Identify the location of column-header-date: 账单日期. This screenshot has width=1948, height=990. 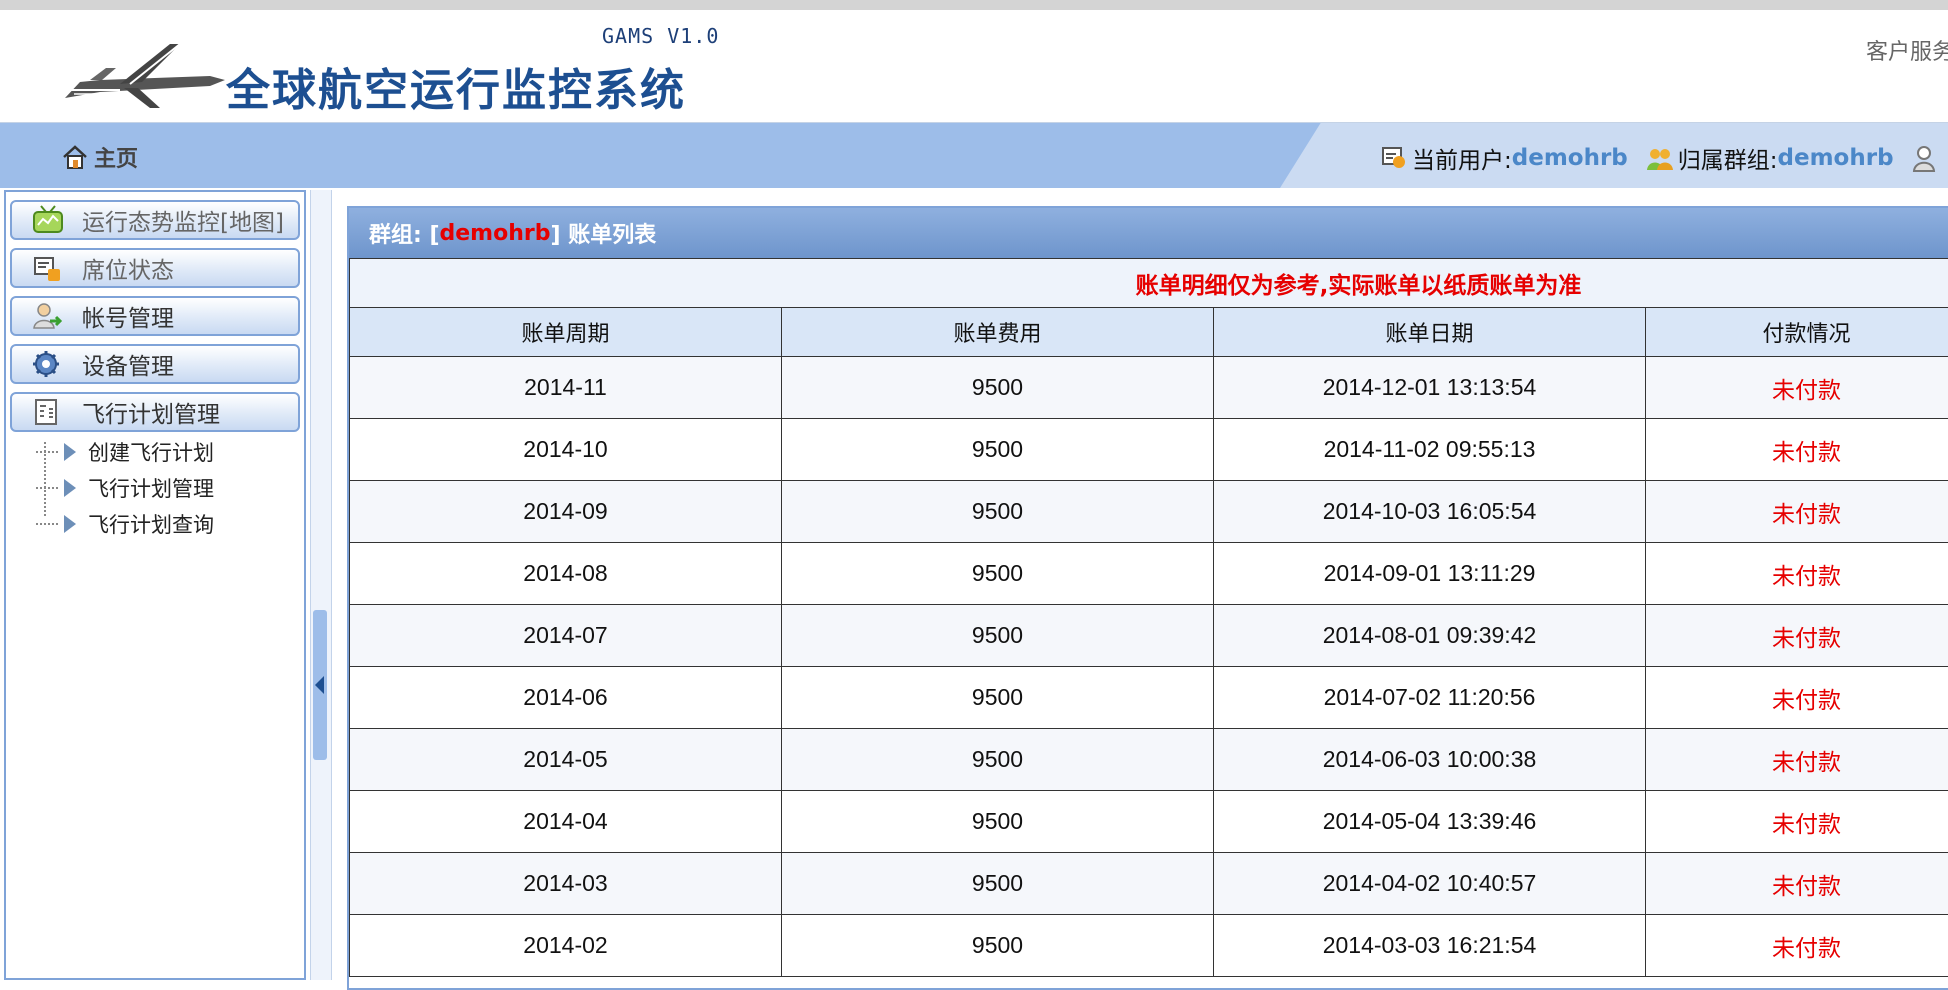
(1430, 332).